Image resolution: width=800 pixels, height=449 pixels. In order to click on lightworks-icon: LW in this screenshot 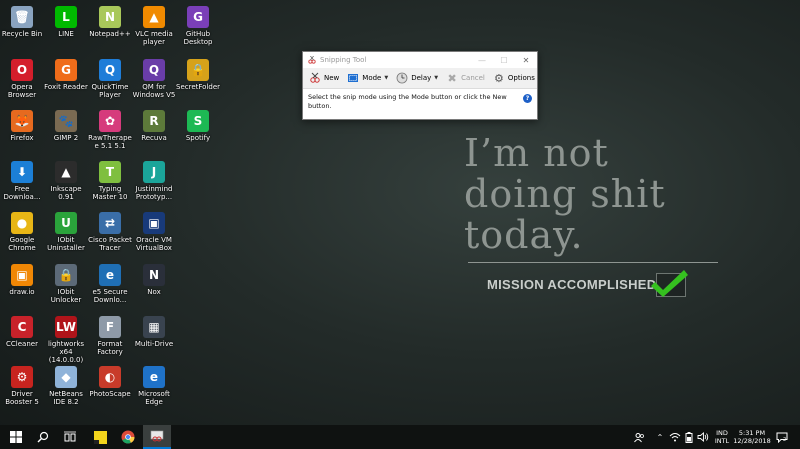, I will do `click(66, 327)`.